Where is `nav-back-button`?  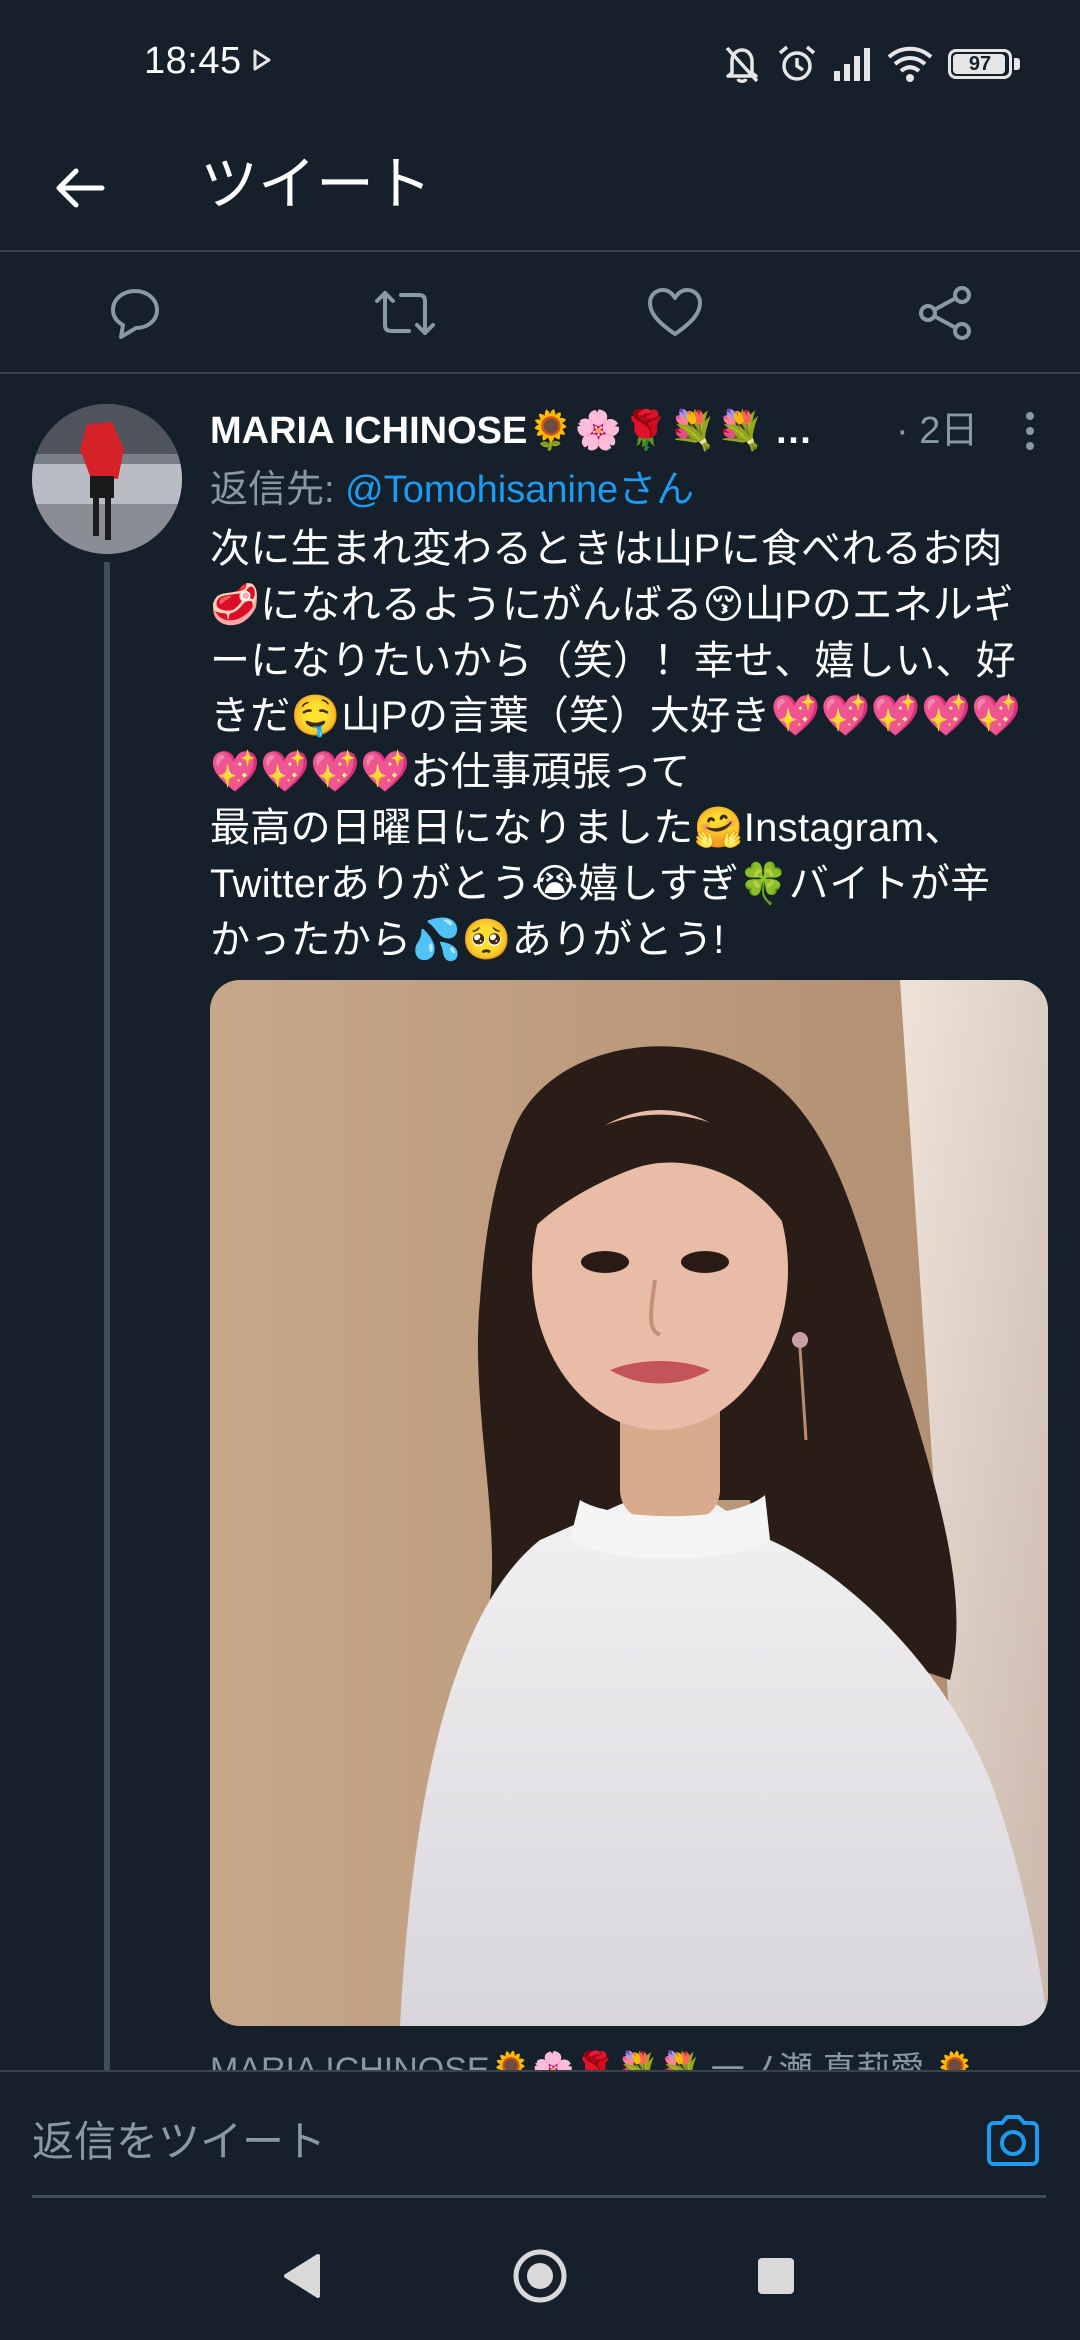
nav-back-button is located at coordinates (302, 2276).